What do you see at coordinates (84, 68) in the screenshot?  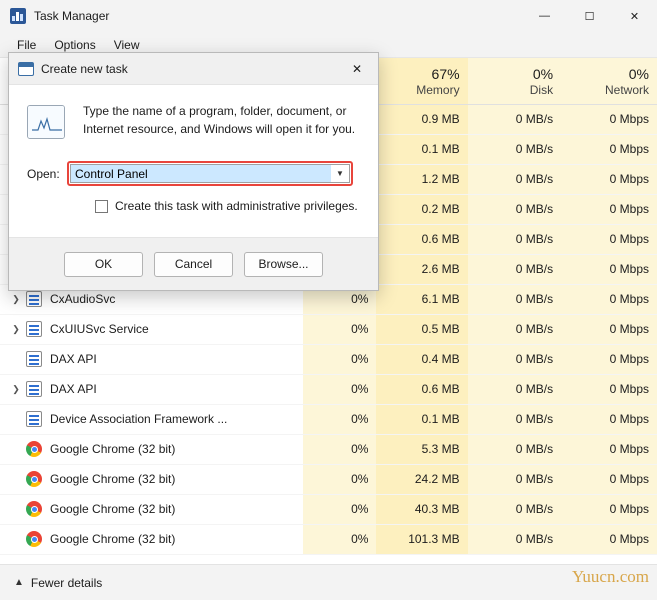 I see `dialog-title: Create new task` at bounding box center [84, 68].